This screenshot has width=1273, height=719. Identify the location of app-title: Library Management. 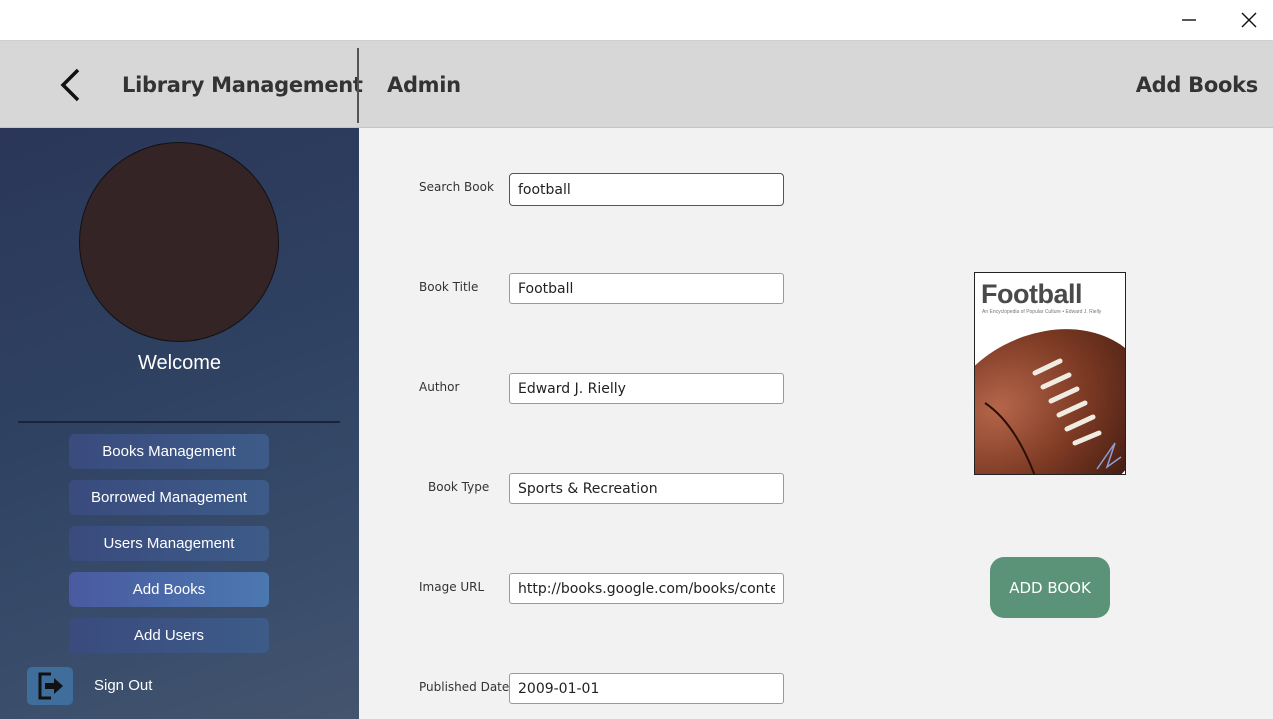
(242, 85).